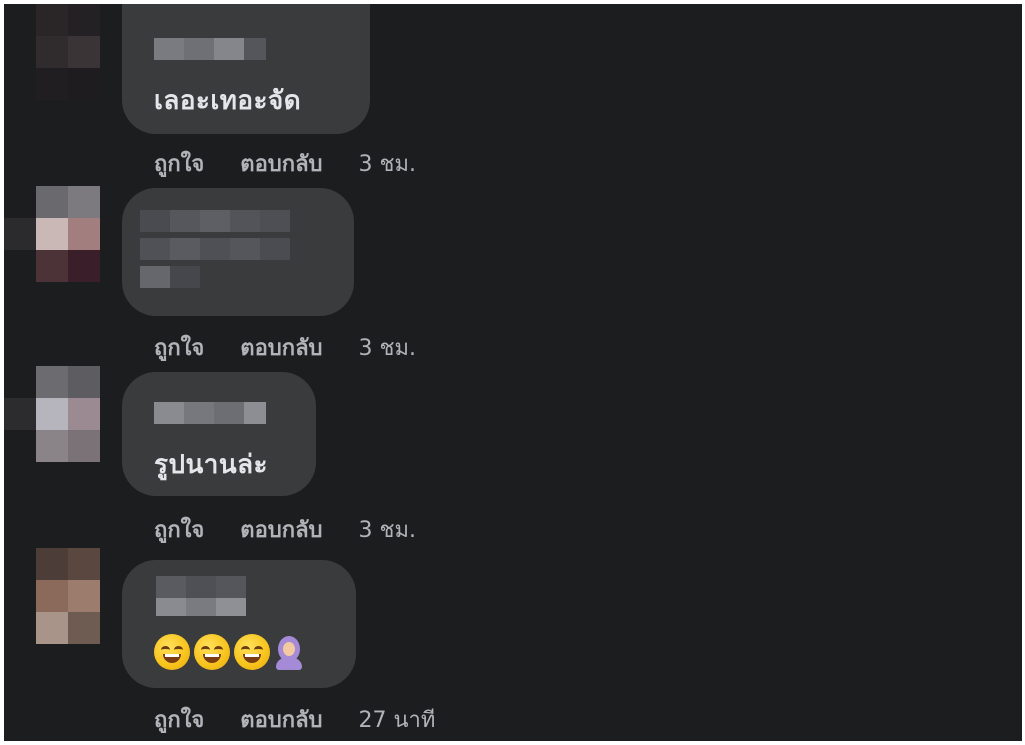  Describe the element at coordinates (289, 652) in the screenshot. I see `person-gesturing-ok-icon` at that location.